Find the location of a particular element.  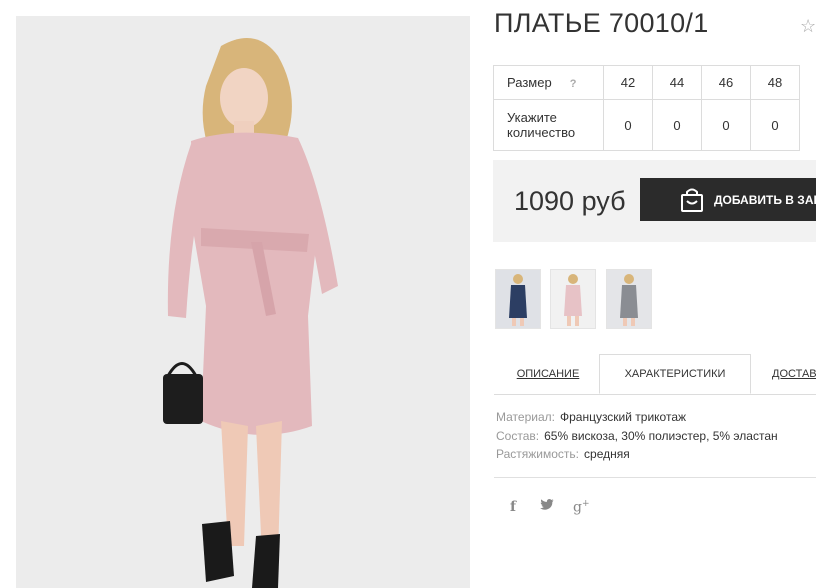

thumb-pink-dress is located at coordinates (573, 299).